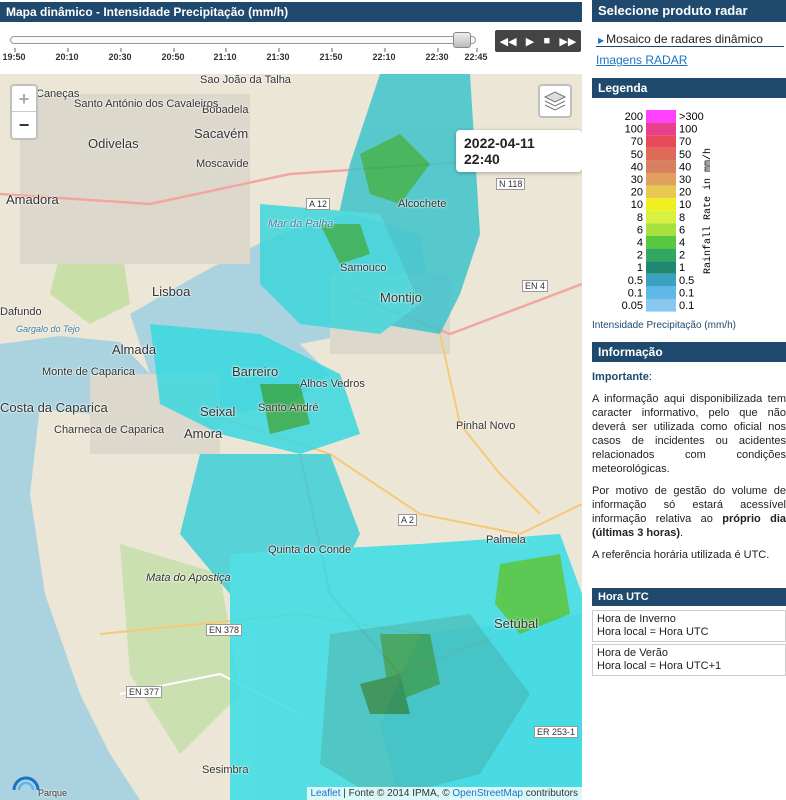 This screenshot has height=800, width=786. What do you see at coordinates (24, 99) in the screenshot?
I see `zoom-in-button: +` at bounding box center [24, 99].